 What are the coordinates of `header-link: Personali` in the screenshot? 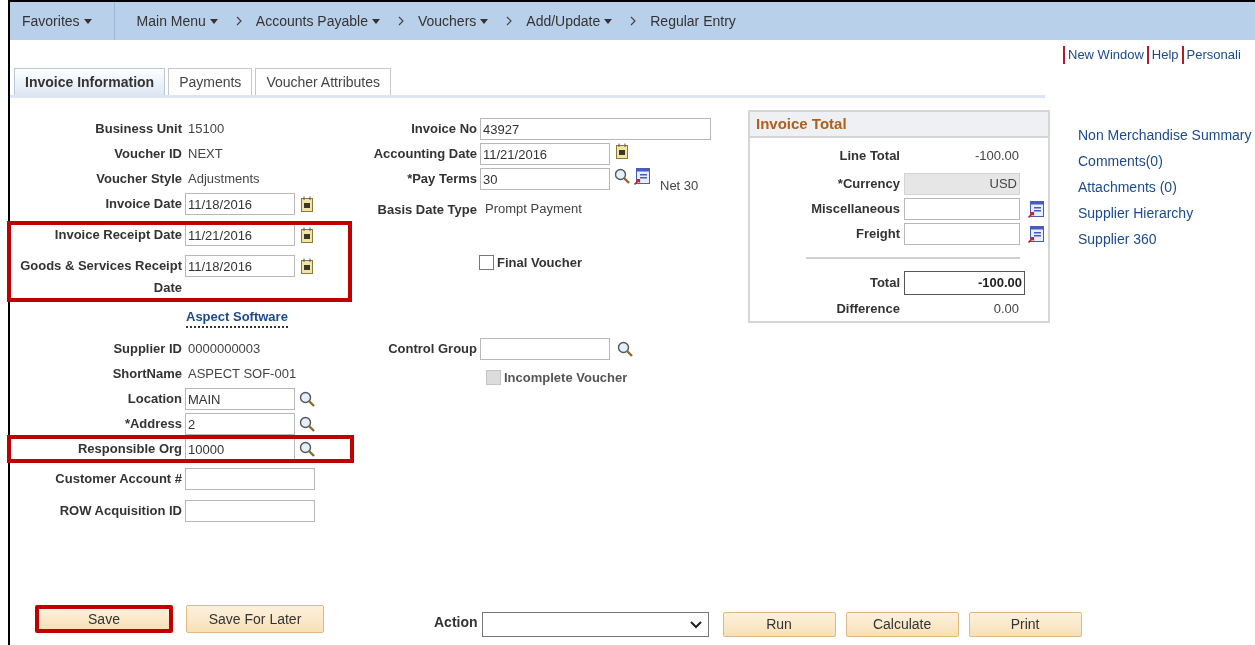 It's located at (1213, 55).